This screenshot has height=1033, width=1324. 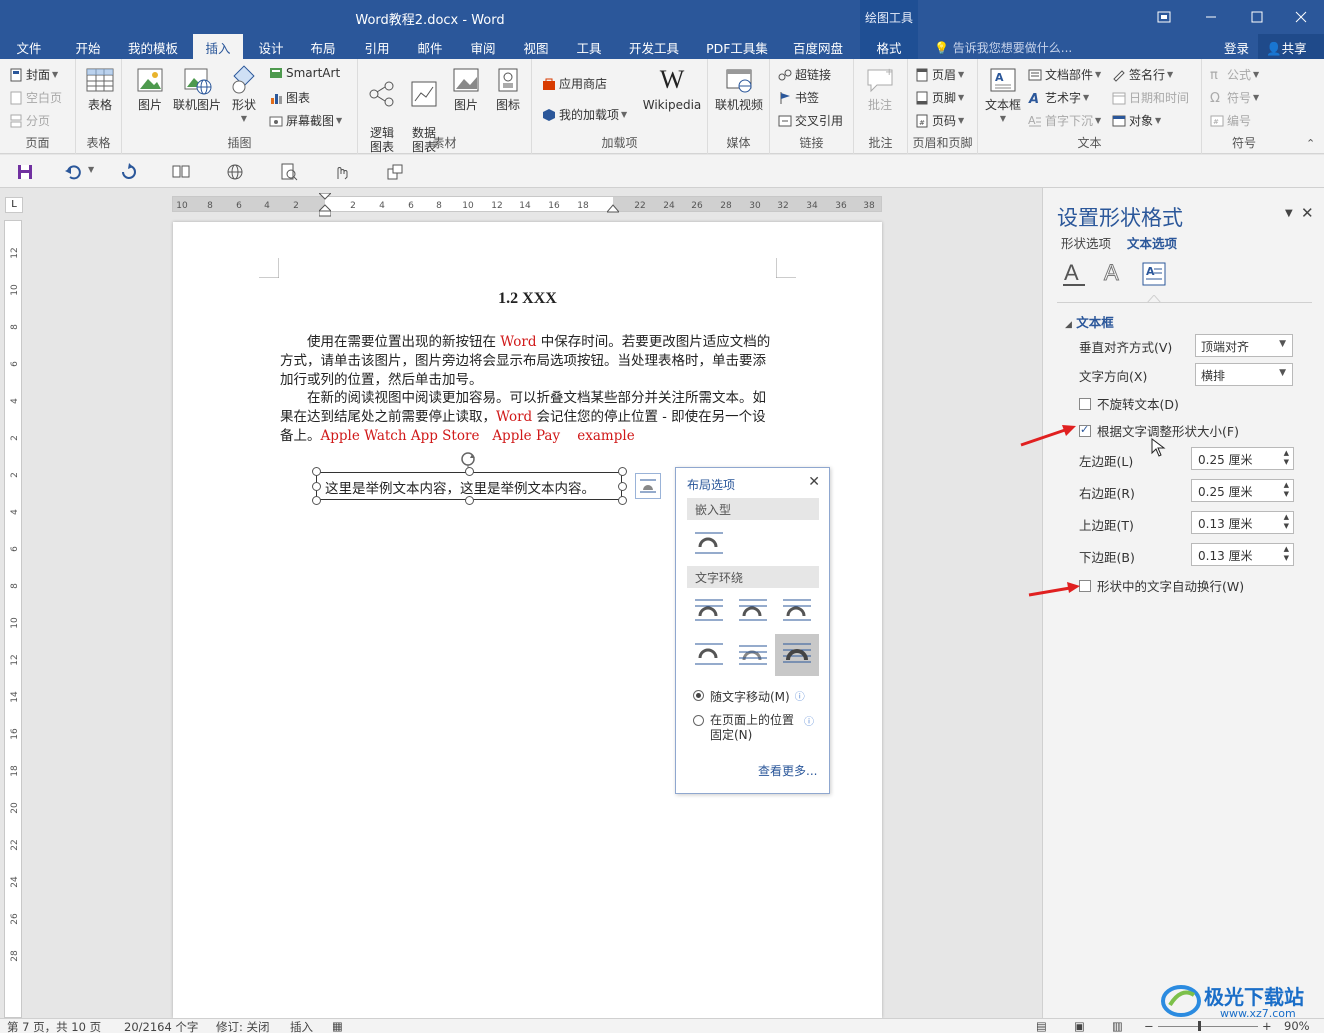 I want to click on resize-handle-sw, so click(x=316, y=500).